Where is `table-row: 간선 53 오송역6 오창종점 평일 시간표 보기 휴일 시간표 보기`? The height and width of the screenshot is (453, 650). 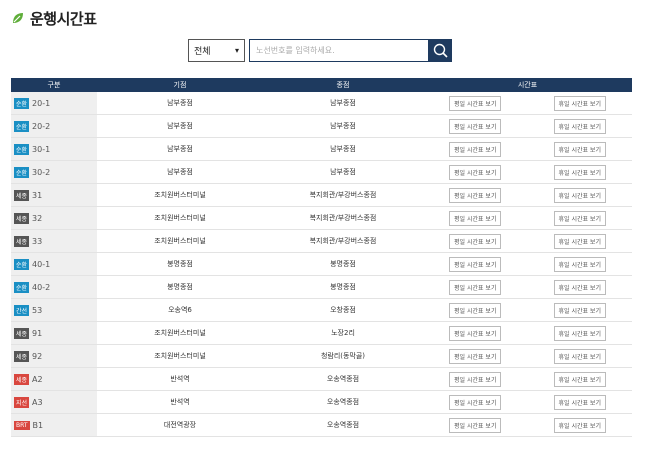
table-row: 간선 53 오송역6 오창종점 평일 시간표 보기 휴일 시간표 보기 is located at coordinates (321, 310).